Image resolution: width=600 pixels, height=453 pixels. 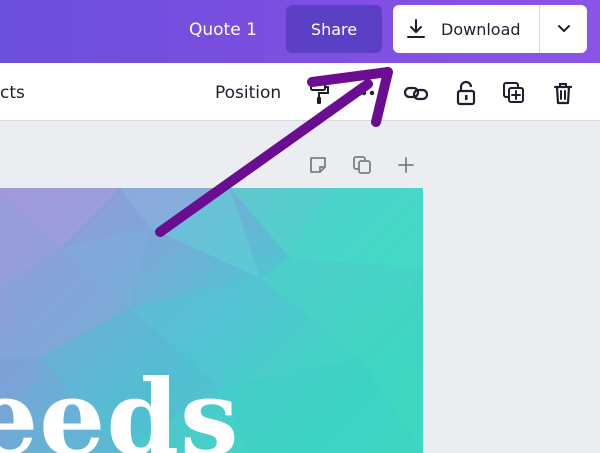 I want to click on unlock-icon, so click(x=466, y=93).